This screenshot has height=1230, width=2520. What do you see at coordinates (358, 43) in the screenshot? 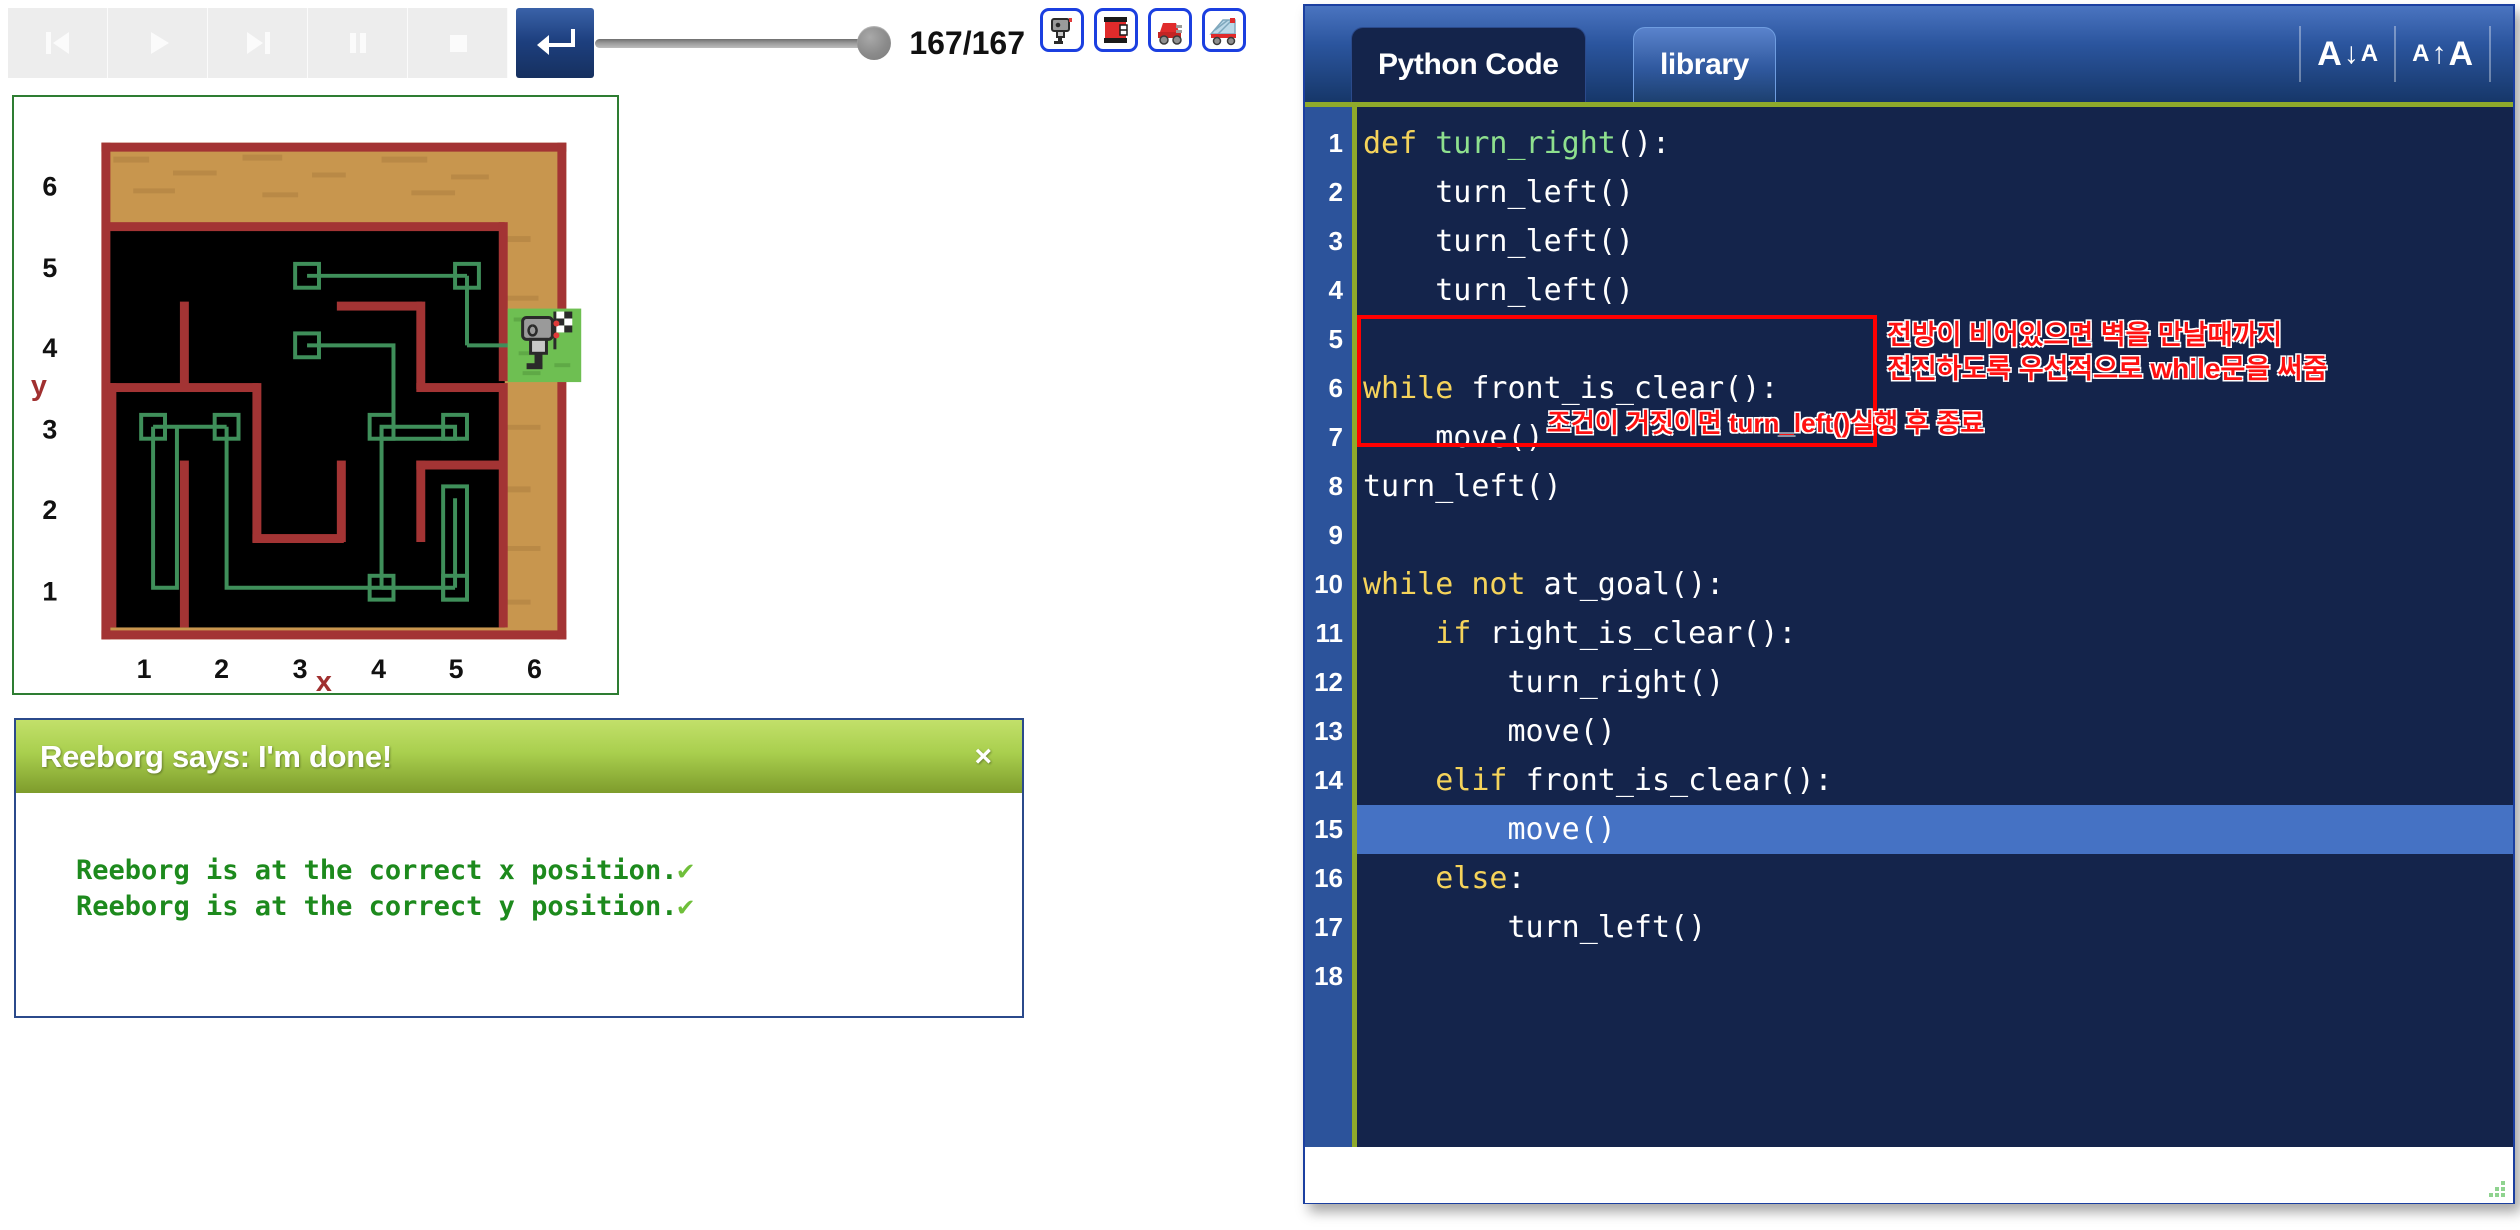
I see `pause-button` at bounding box center [358, 43].